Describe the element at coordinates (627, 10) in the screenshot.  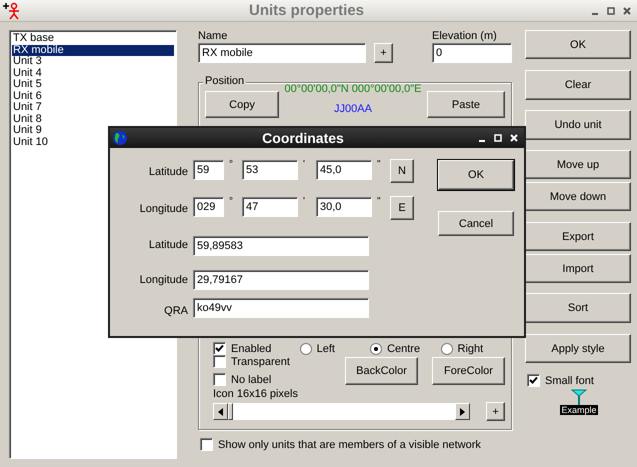
I see `close-icon` at that location.